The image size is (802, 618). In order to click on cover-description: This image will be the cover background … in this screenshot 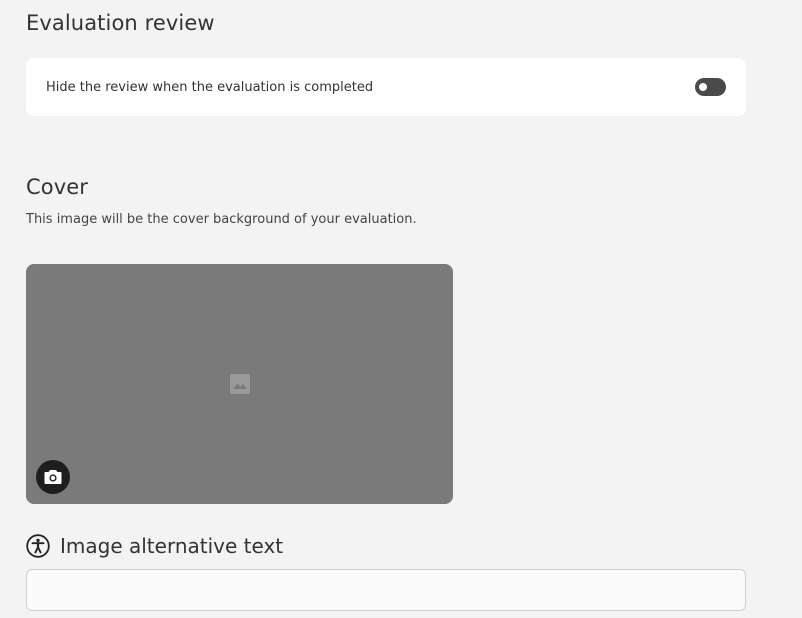, I will do `click(221, 219)`.